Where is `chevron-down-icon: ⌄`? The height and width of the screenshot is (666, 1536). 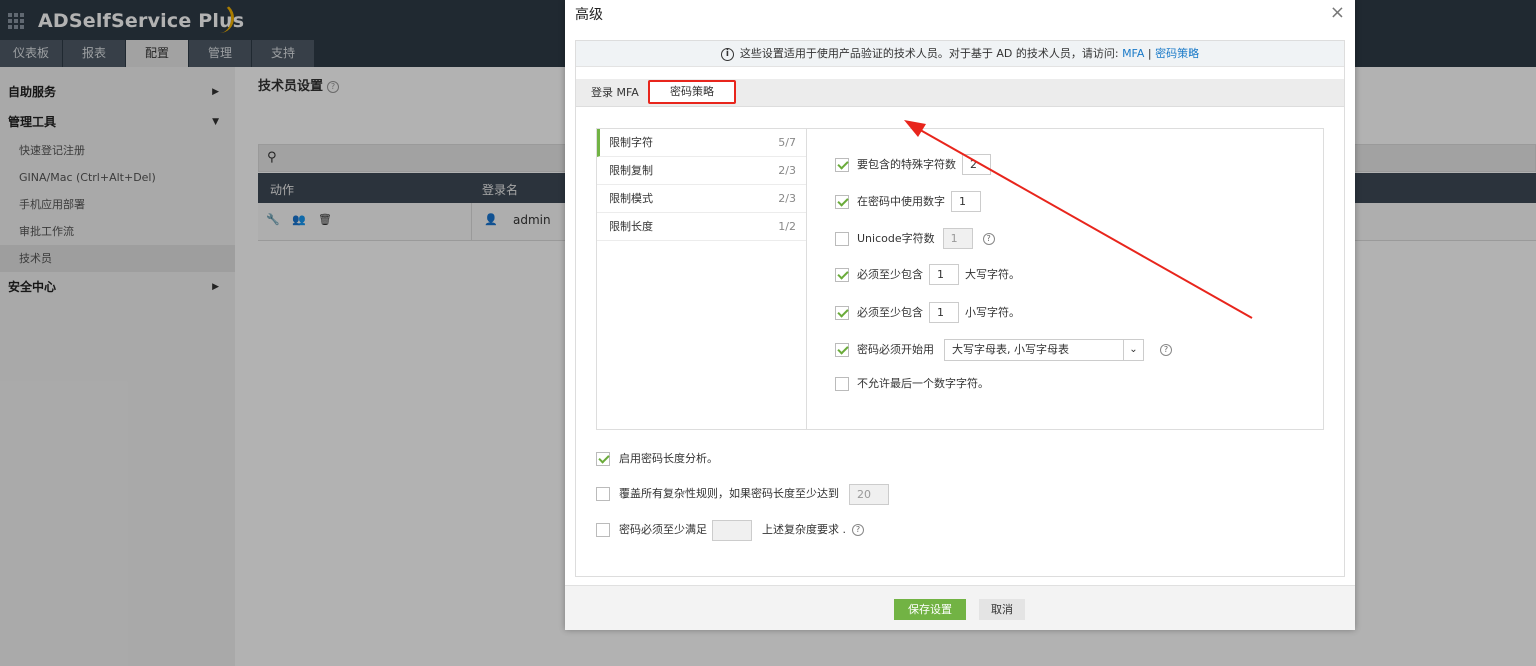 chevron-down-icon: ⌄ is located at coordinates (1133, 350).